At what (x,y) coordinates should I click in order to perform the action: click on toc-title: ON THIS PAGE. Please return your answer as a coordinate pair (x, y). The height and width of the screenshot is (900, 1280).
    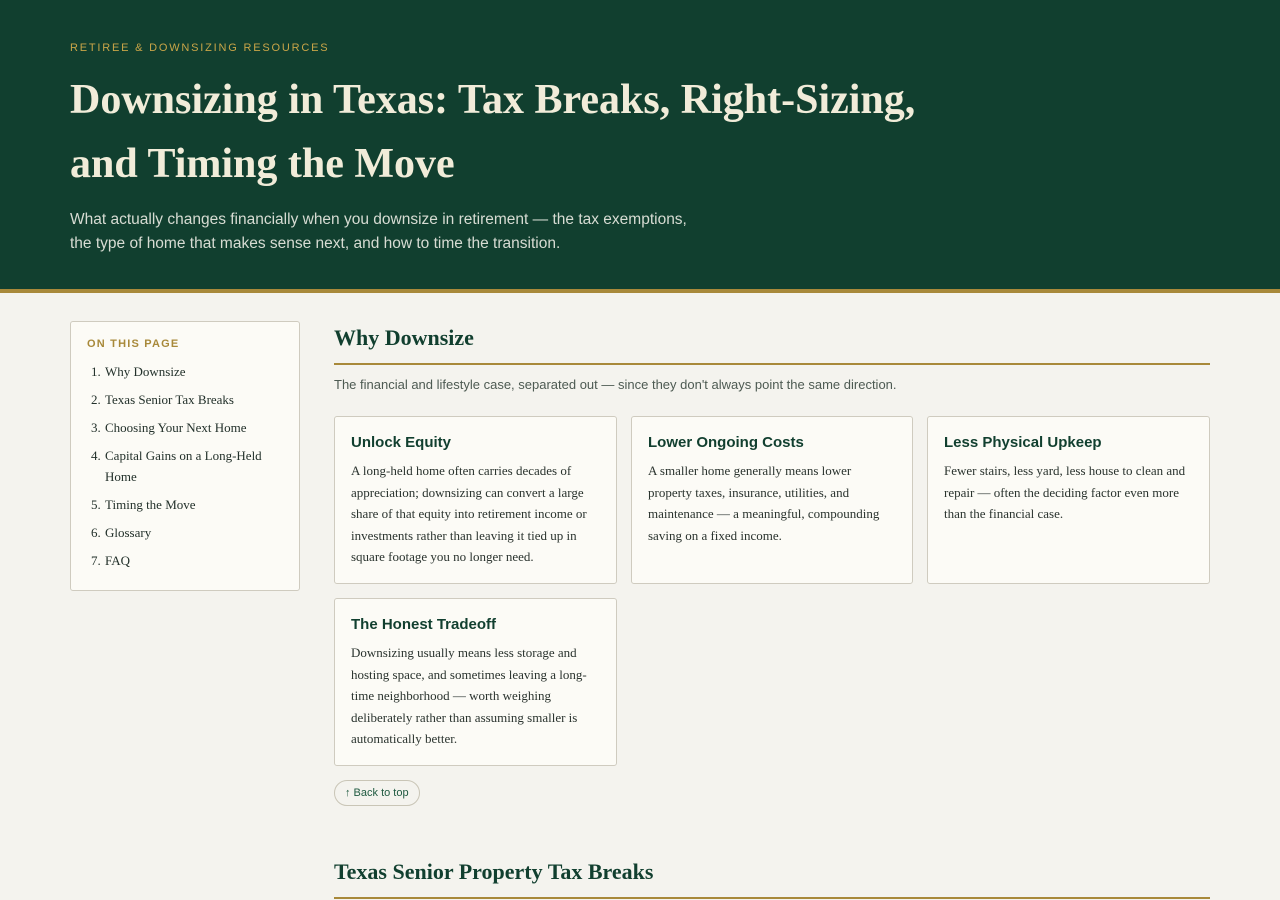
    Looking at the image, I should click on (133, 344).